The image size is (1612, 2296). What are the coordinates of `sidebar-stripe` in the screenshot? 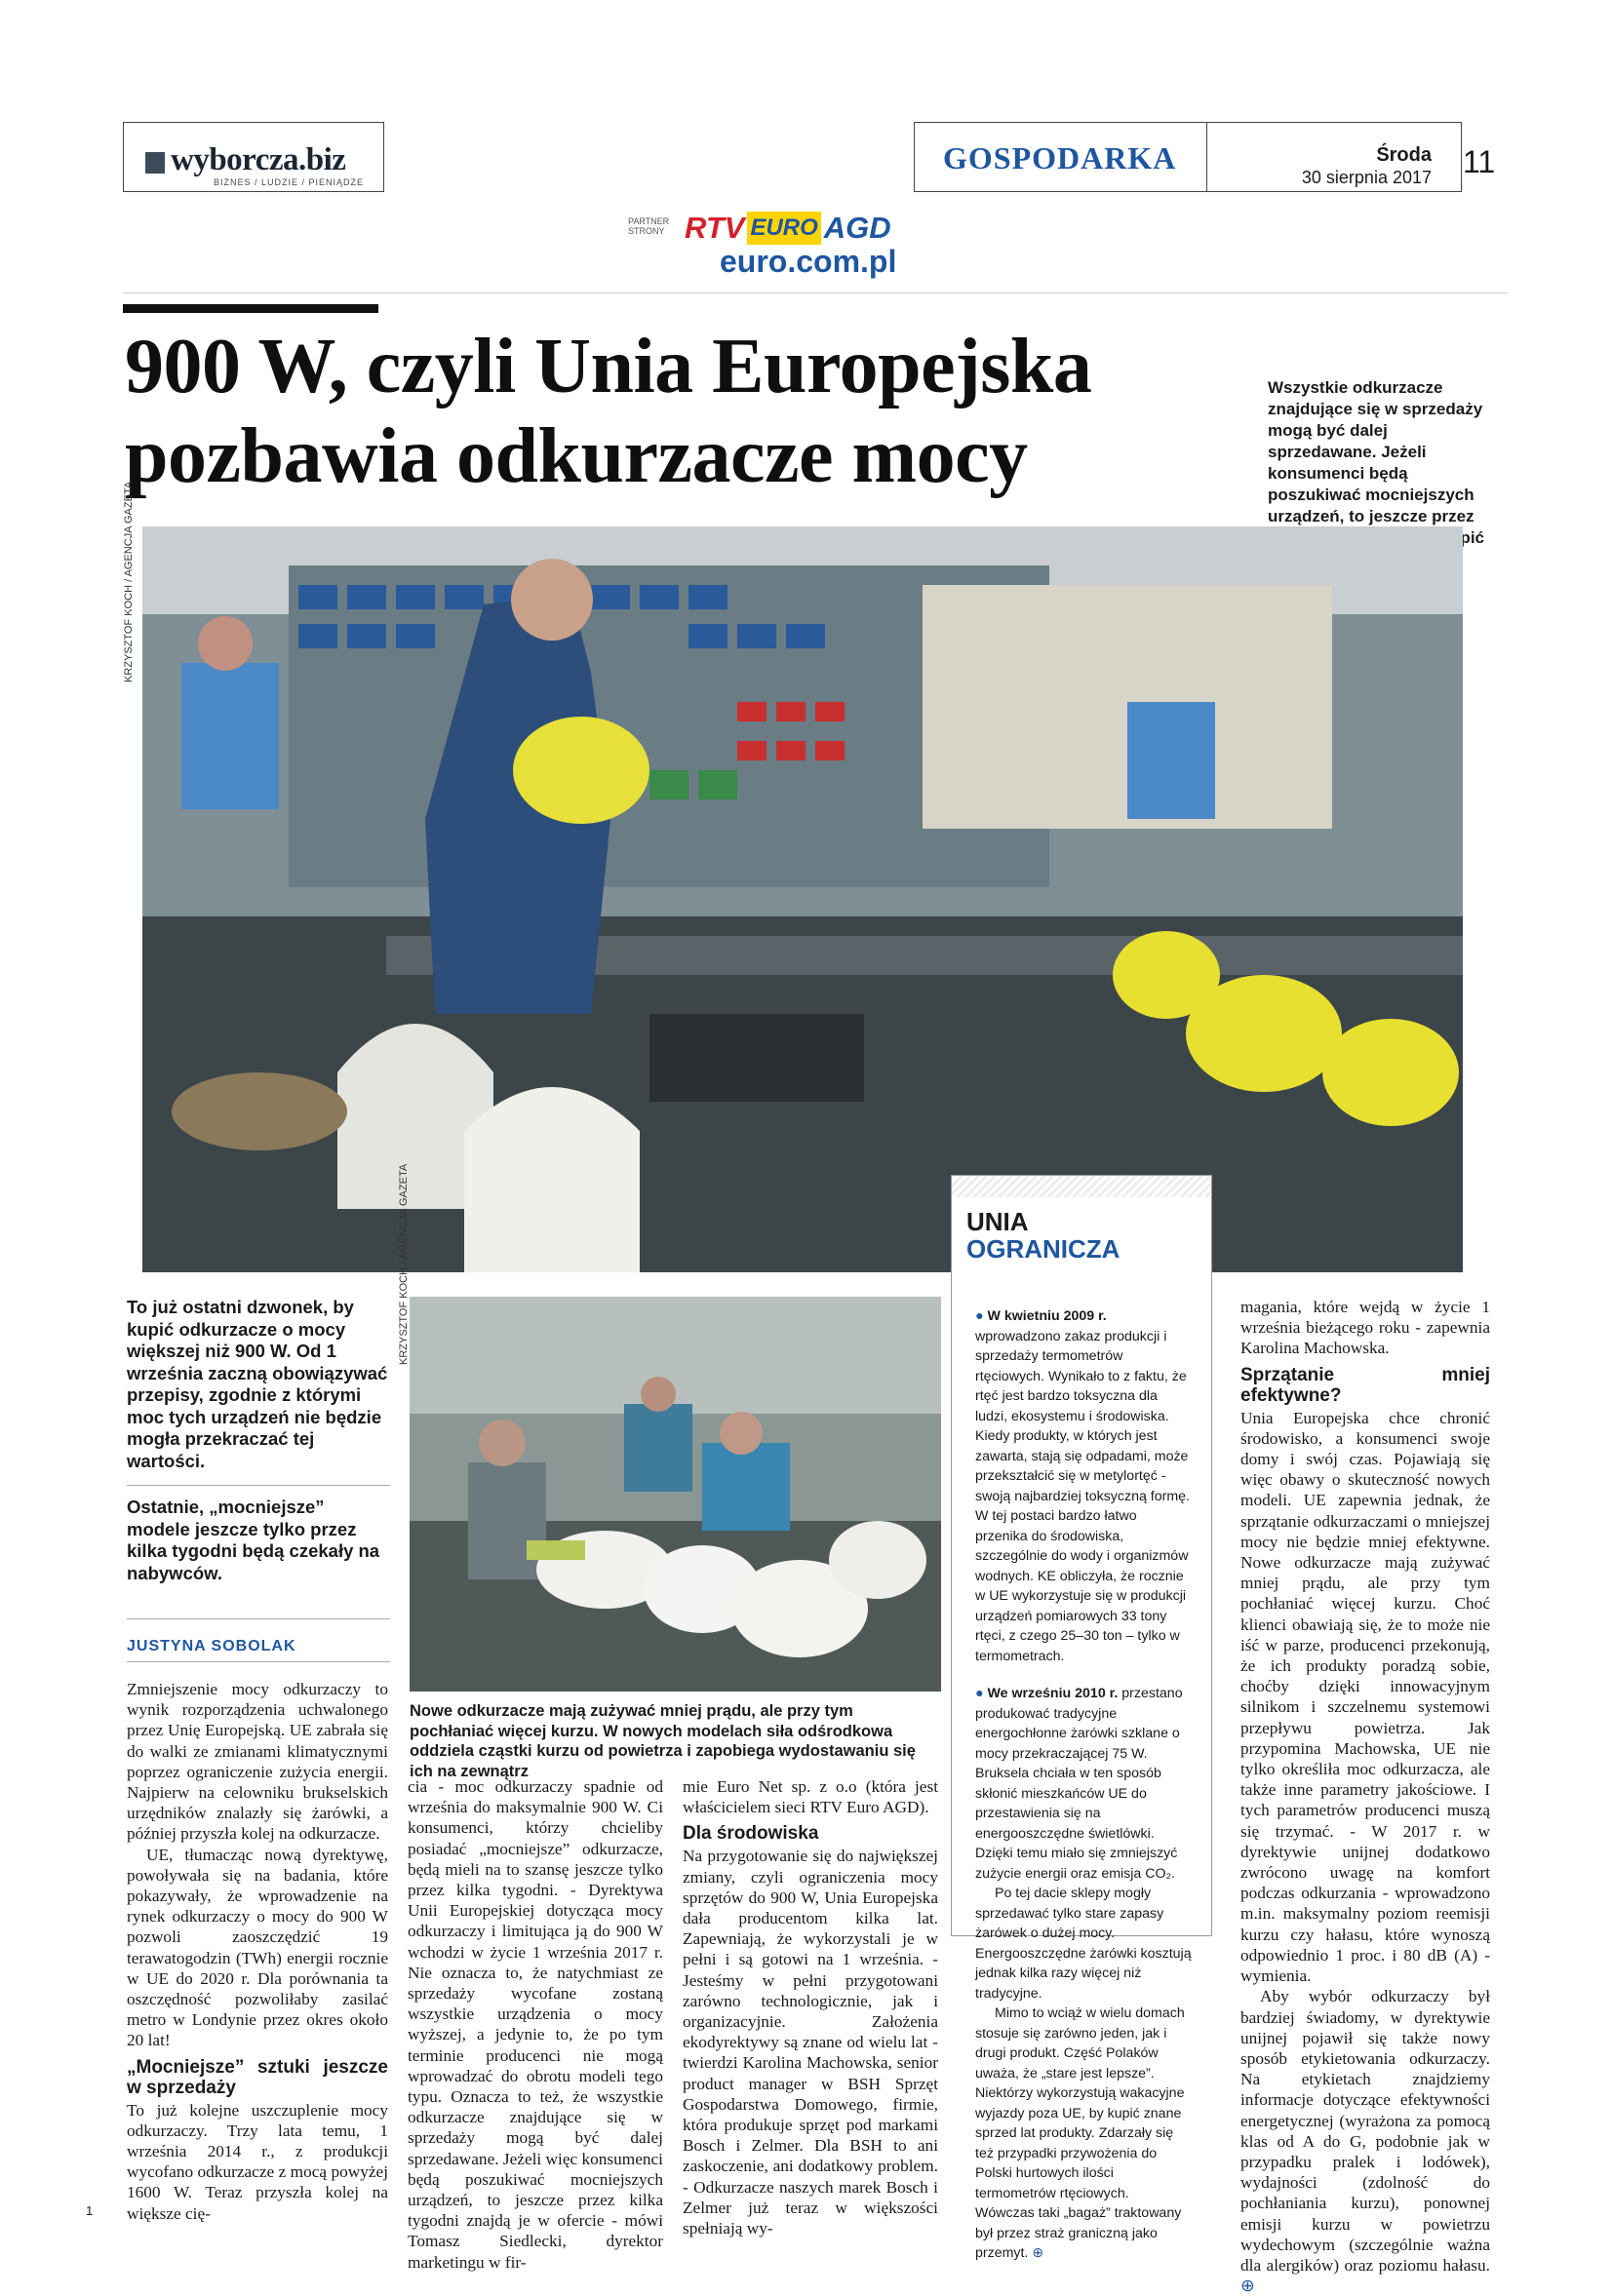 It's located at (1081, 1186).